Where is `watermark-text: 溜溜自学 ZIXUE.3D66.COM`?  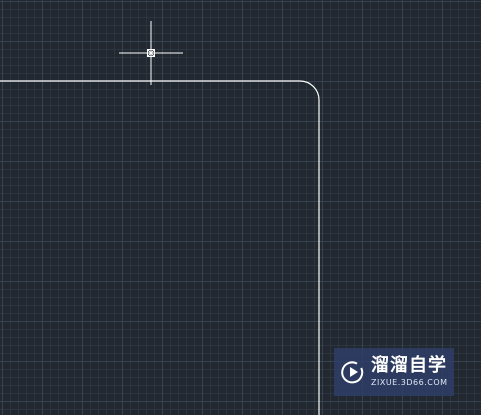 watermark-text: 溜溜自学 ZIXUE.3D66.COM is located at coordinates (409, 372).